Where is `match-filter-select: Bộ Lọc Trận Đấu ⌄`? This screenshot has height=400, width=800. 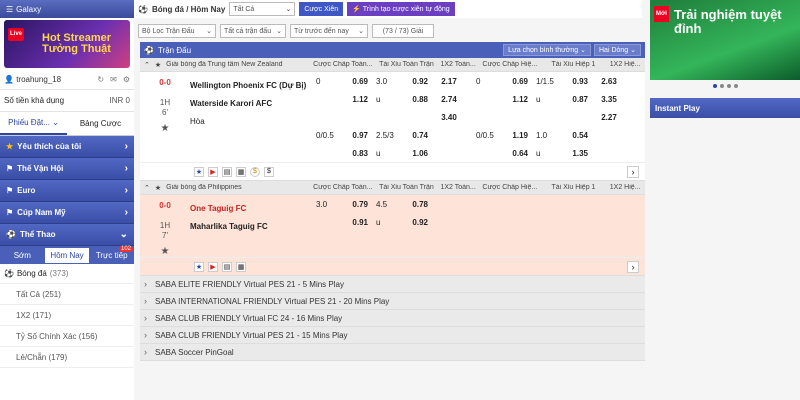
match-filter-select: Bộ Lọc Trận Đấu ⌄ is located at coordinates (177, 31).